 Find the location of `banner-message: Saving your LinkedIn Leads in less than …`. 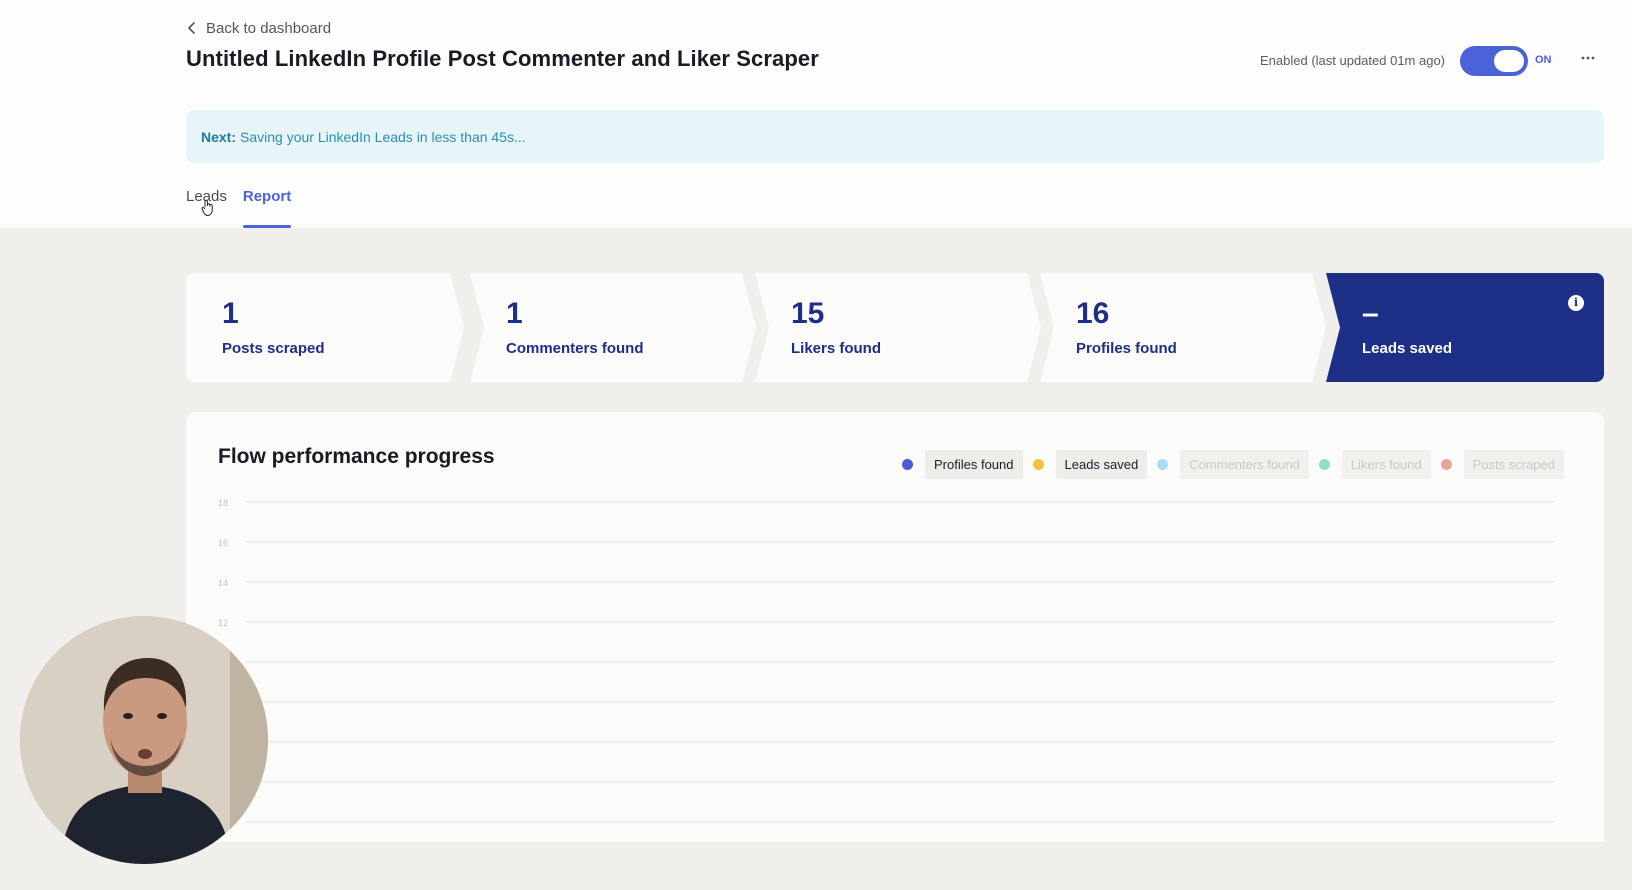

banner-message: Saving your LinkedIn Leads in less than … is located at coordinates (383, 136).